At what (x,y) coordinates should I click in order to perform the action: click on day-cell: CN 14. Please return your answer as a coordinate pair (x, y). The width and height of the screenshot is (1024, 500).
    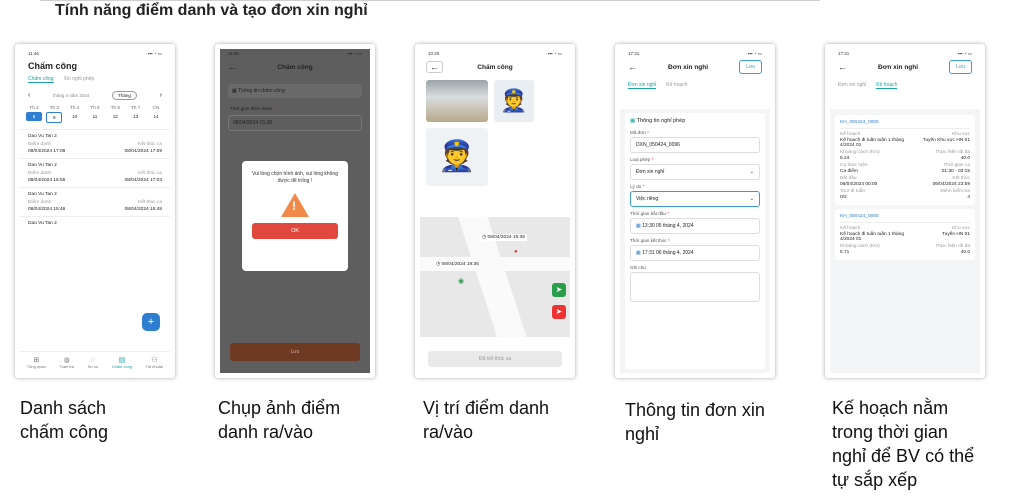
    Looking at the image, I should click on (156, 114).